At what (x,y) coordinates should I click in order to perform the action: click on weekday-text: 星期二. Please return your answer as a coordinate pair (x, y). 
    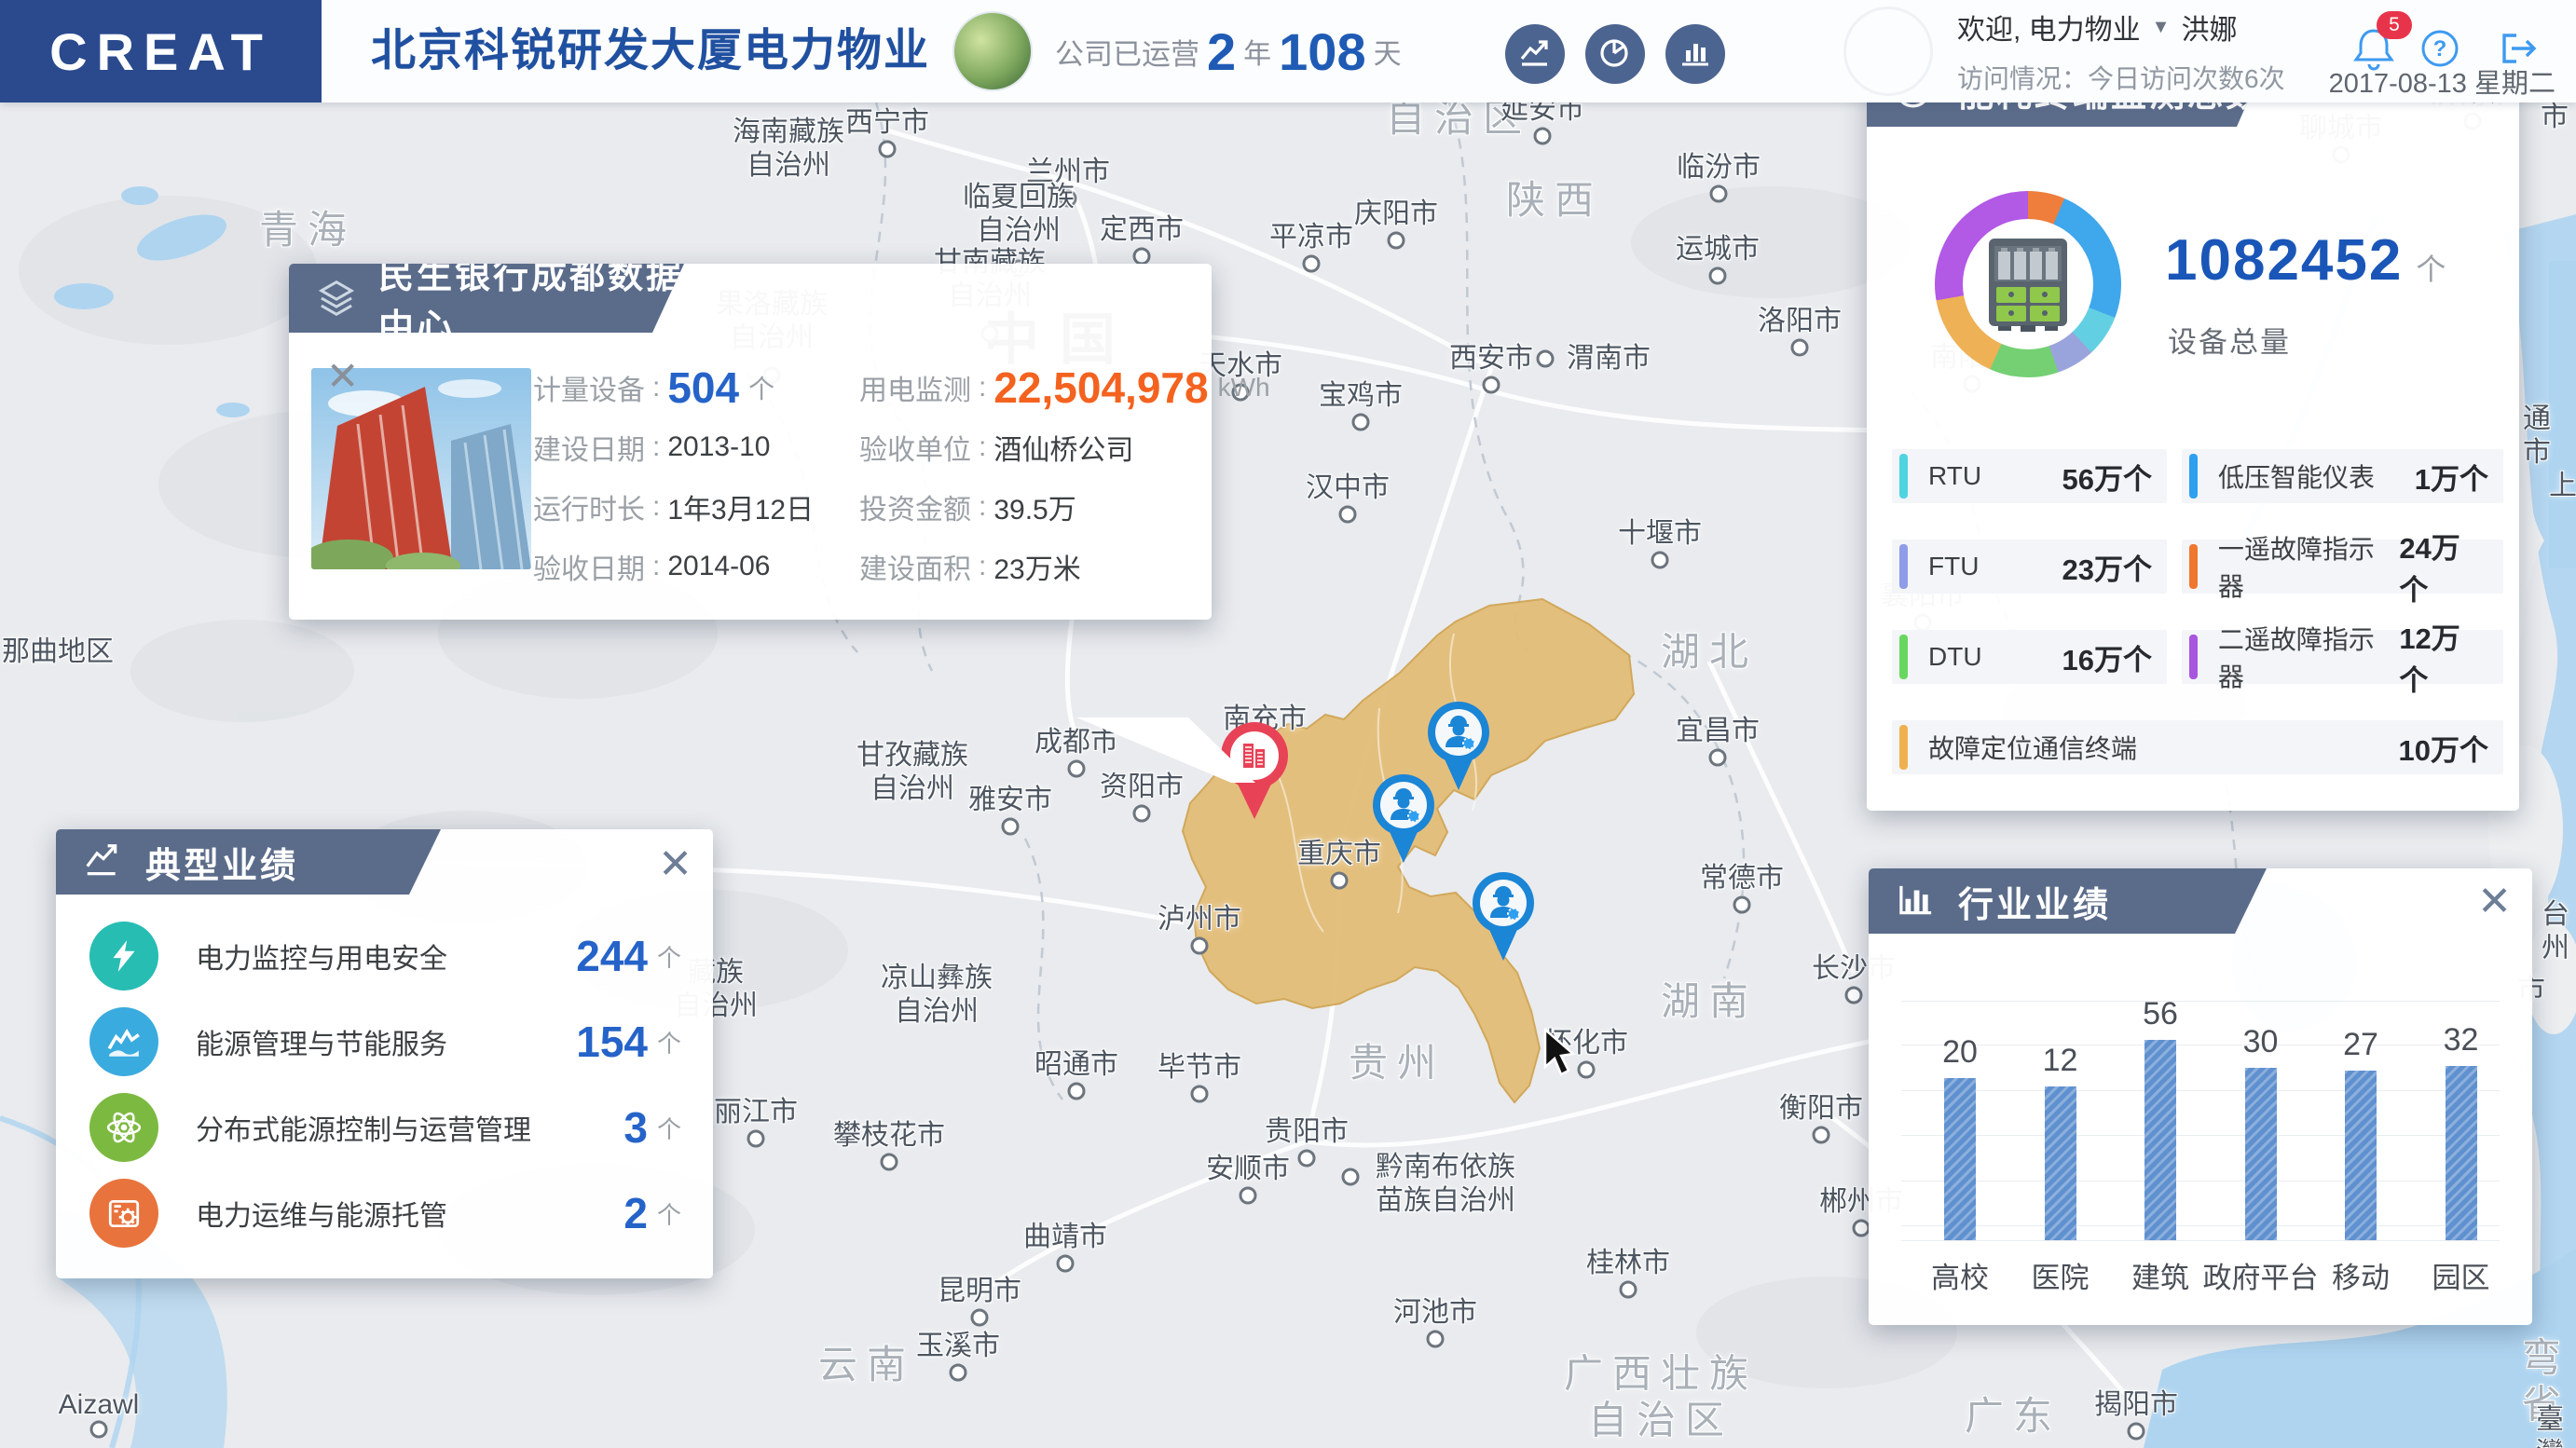
    Looking at the image, I should click on (2514, 84).